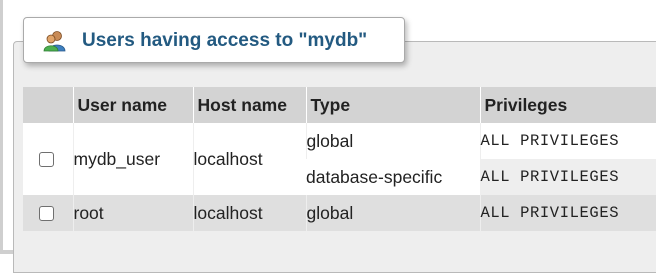  Describe the element at coordinates (55, 41) in the screenshot. I see `users-icon` at that location.